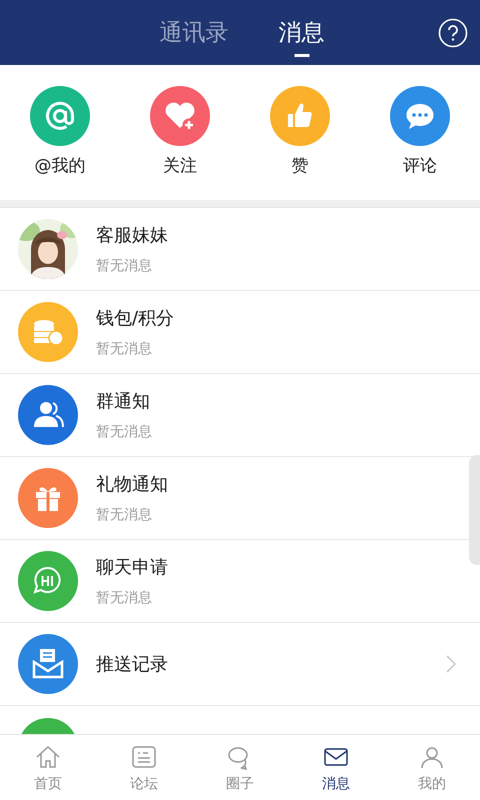  What do you see at coordinates (180, 116) in the screenshot?
I see `heart-plus-icon` at bounding box center [180, 116].